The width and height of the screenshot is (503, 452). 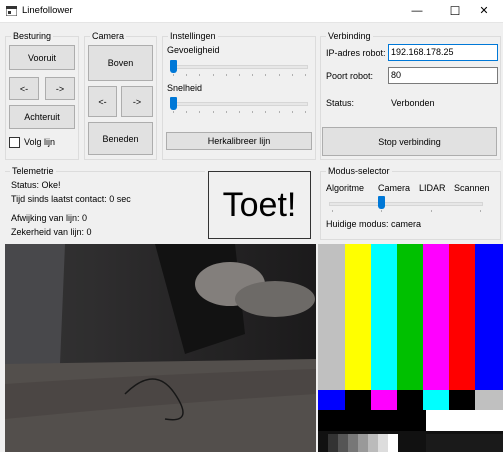 What do you see at coordinates (432, 188) in the screenshot?
I see `mode-option-lidar: LIDAR` at bounding box center [432, 188].